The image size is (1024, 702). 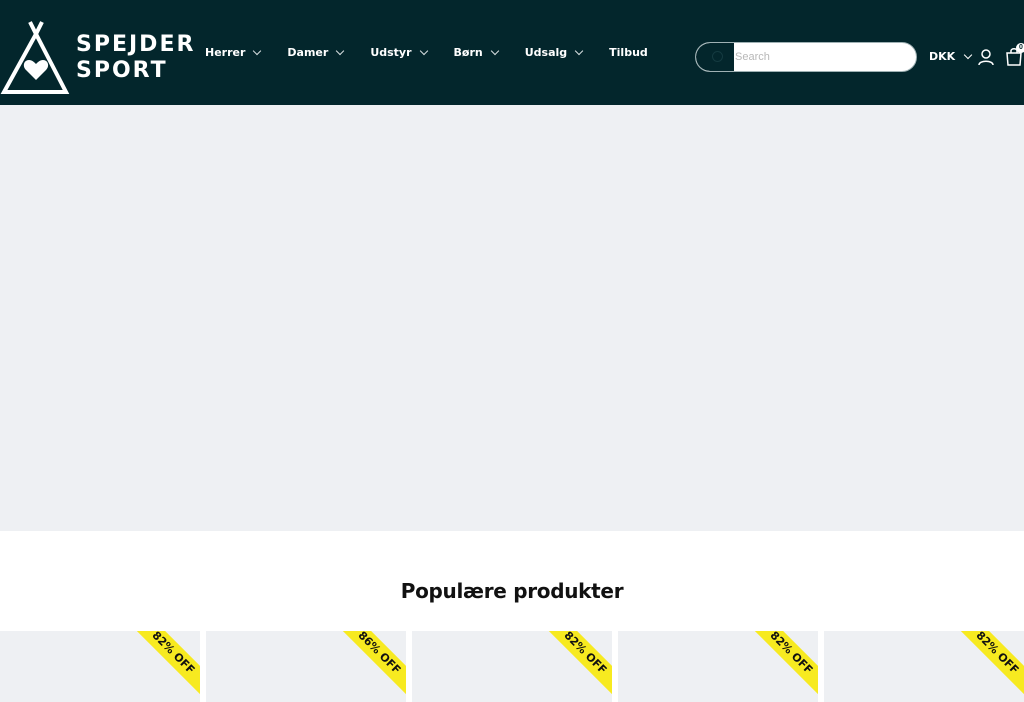 I want to click on nav-item-label: Tilbud, so click(x=628, y=52).